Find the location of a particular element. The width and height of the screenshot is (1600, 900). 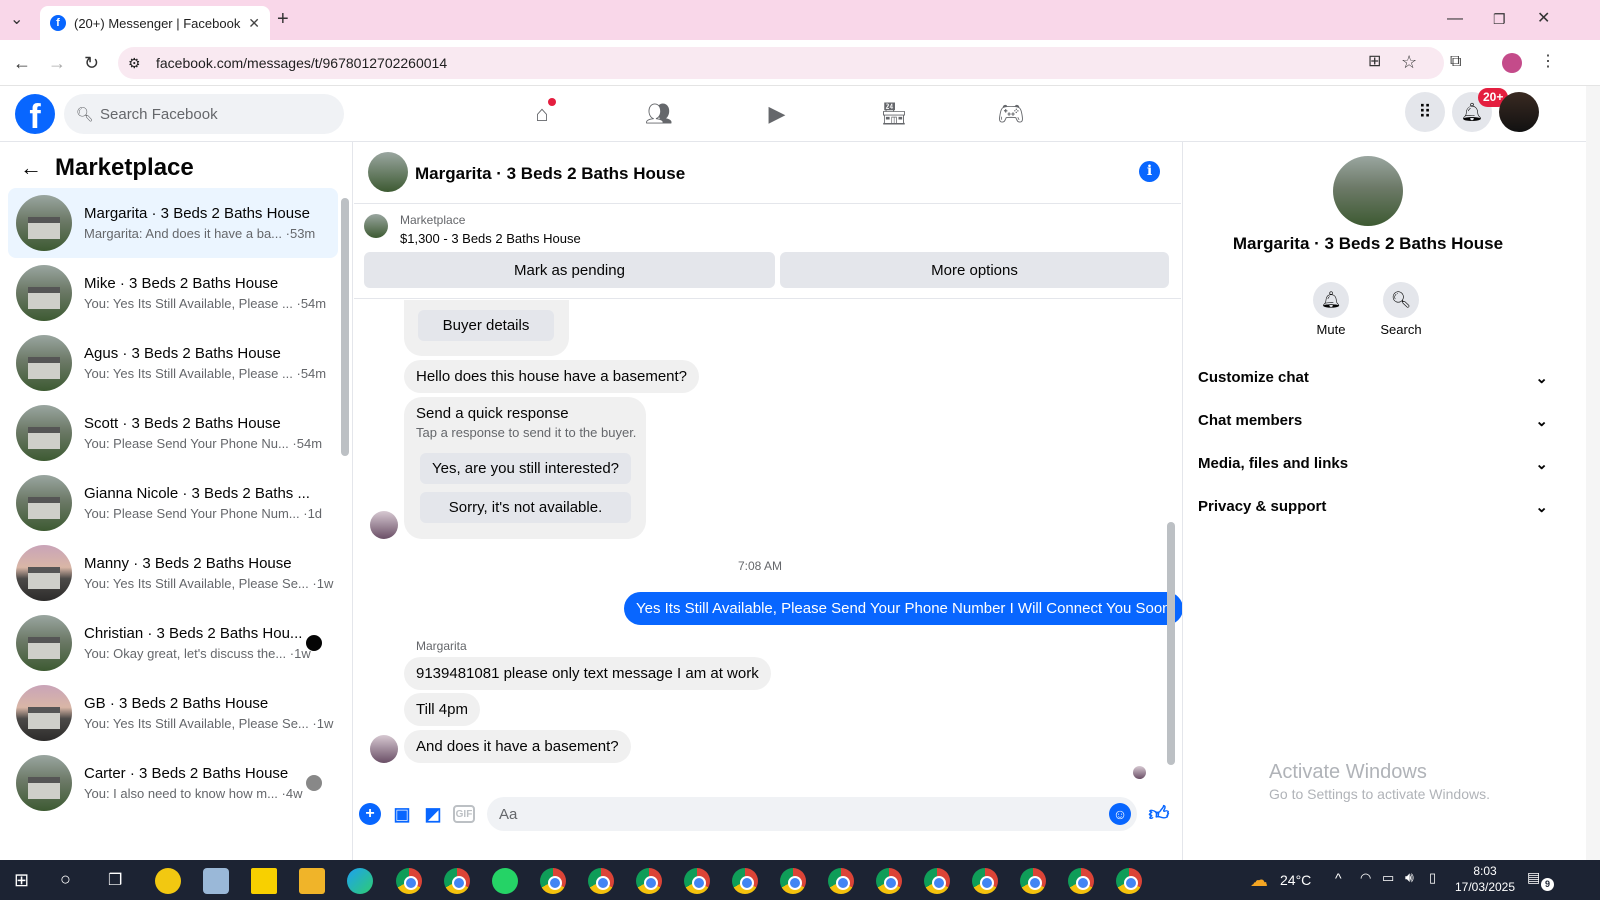

taskbar-search-icon: ○ is located at coordinates (65, 879).